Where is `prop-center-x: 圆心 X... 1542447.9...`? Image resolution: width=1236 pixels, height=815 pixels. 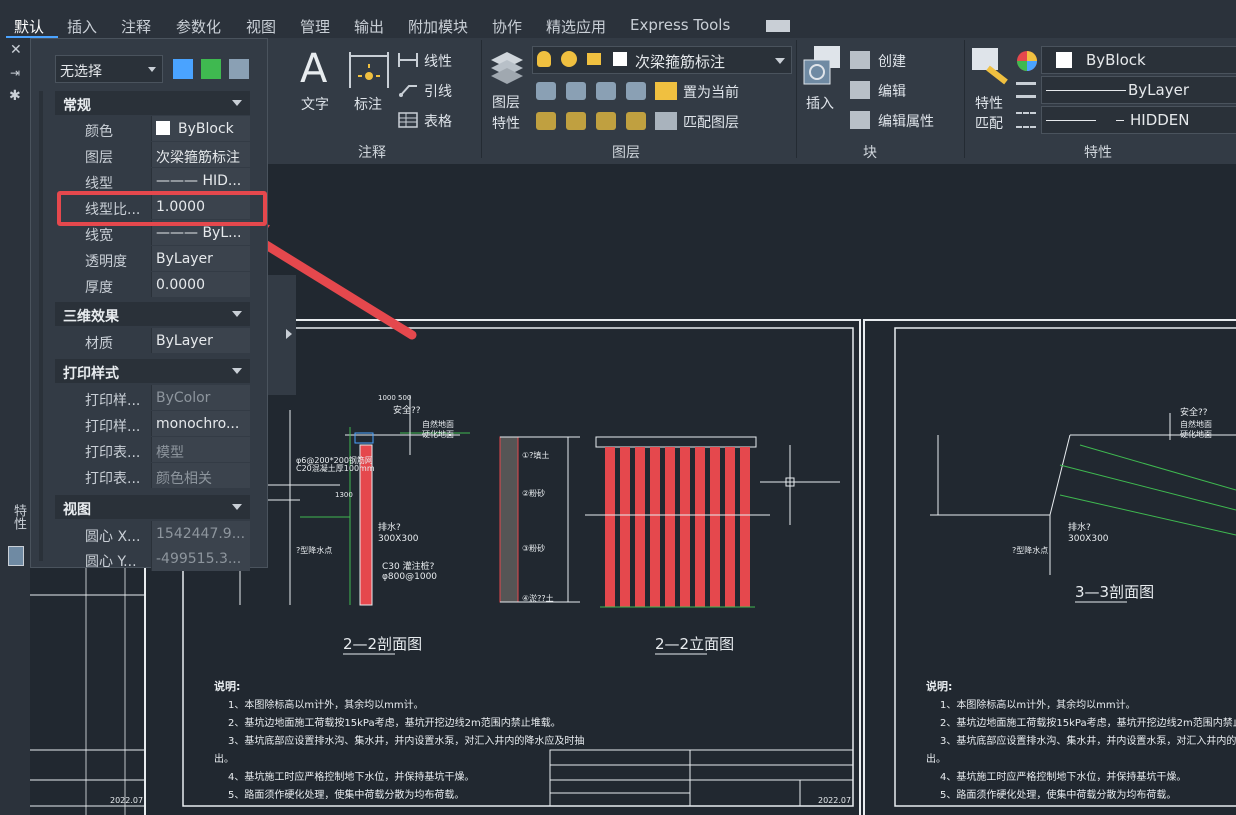 prop-center-x: 圆心 X... 1542447.9... is located at coordinates (164, 533).